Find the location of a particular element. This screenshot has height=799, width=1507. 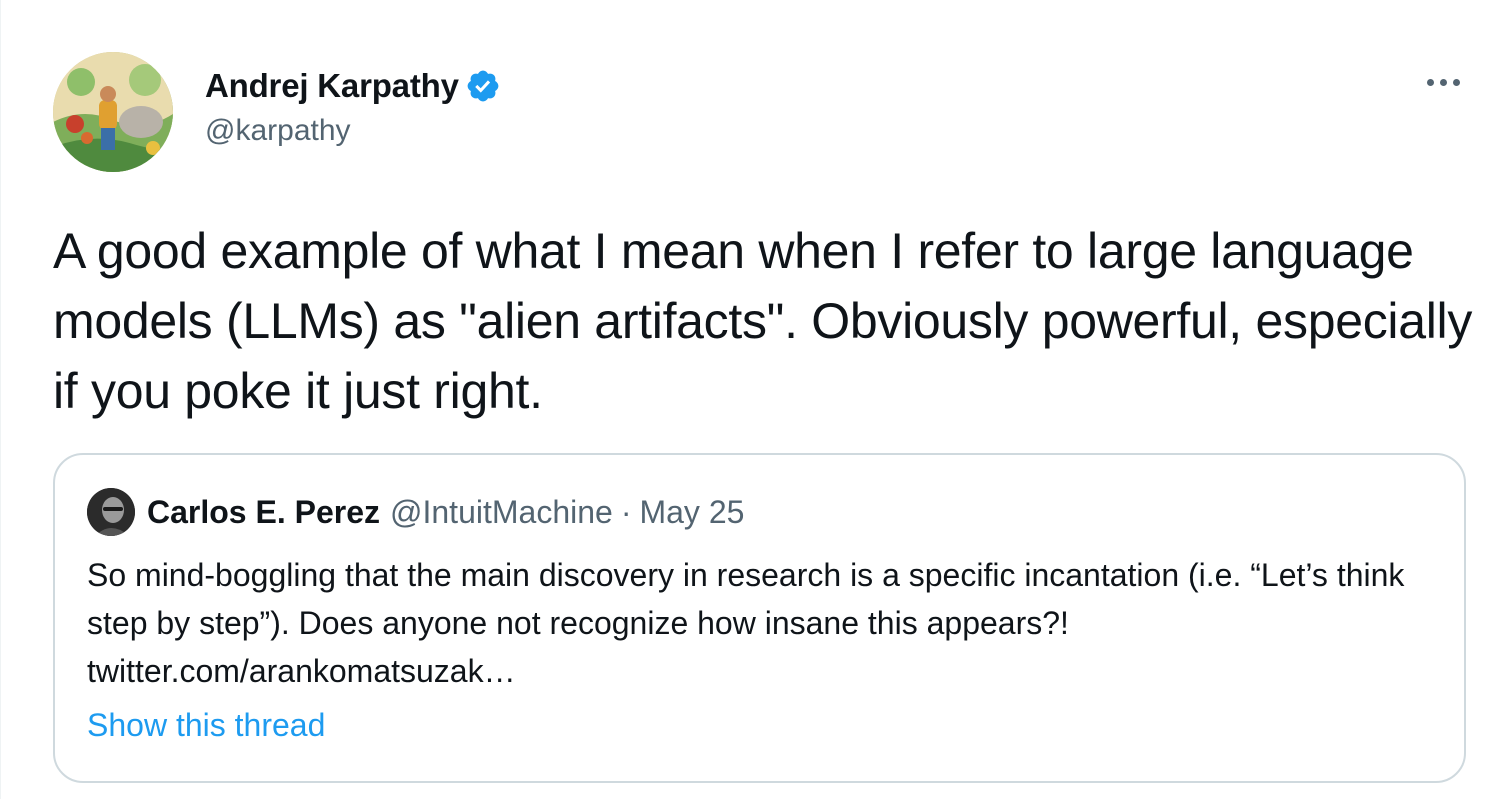

author-handle: @karpathy is located at coordinates (353, 131).